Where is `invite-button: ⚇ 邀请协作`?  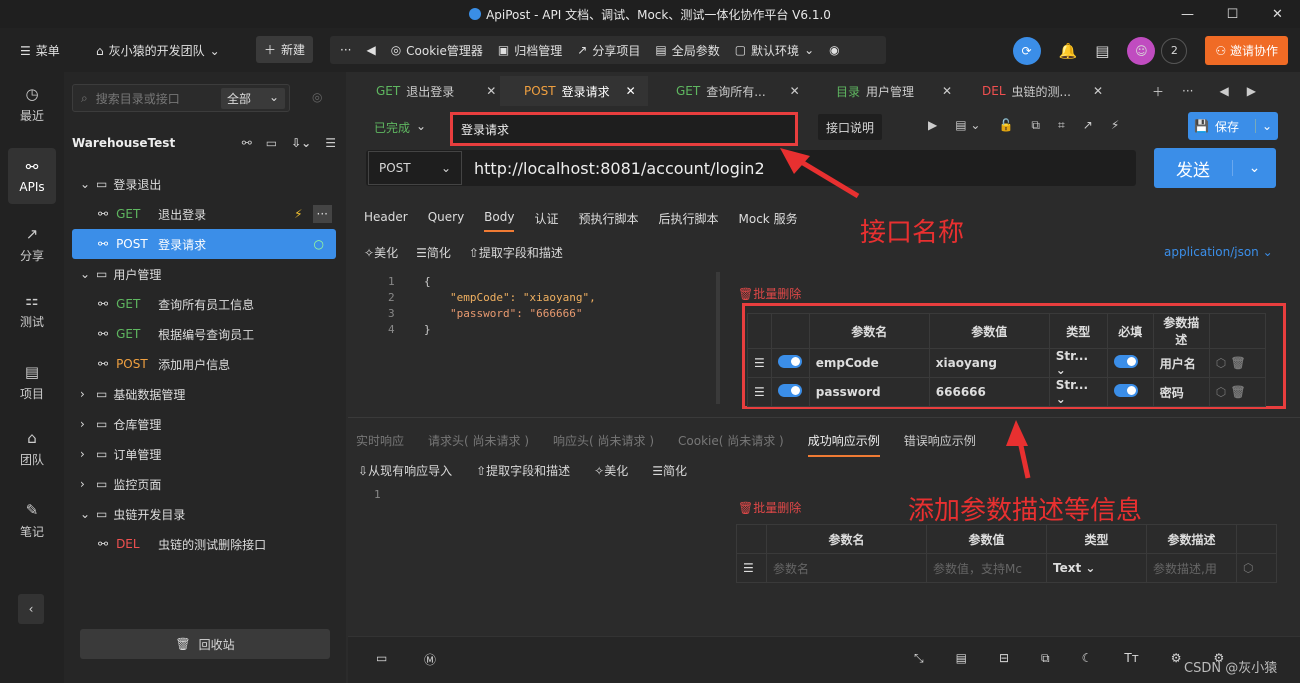 invite-button: ⚇ 邀请协作 is located at coordinates (1246, 50).